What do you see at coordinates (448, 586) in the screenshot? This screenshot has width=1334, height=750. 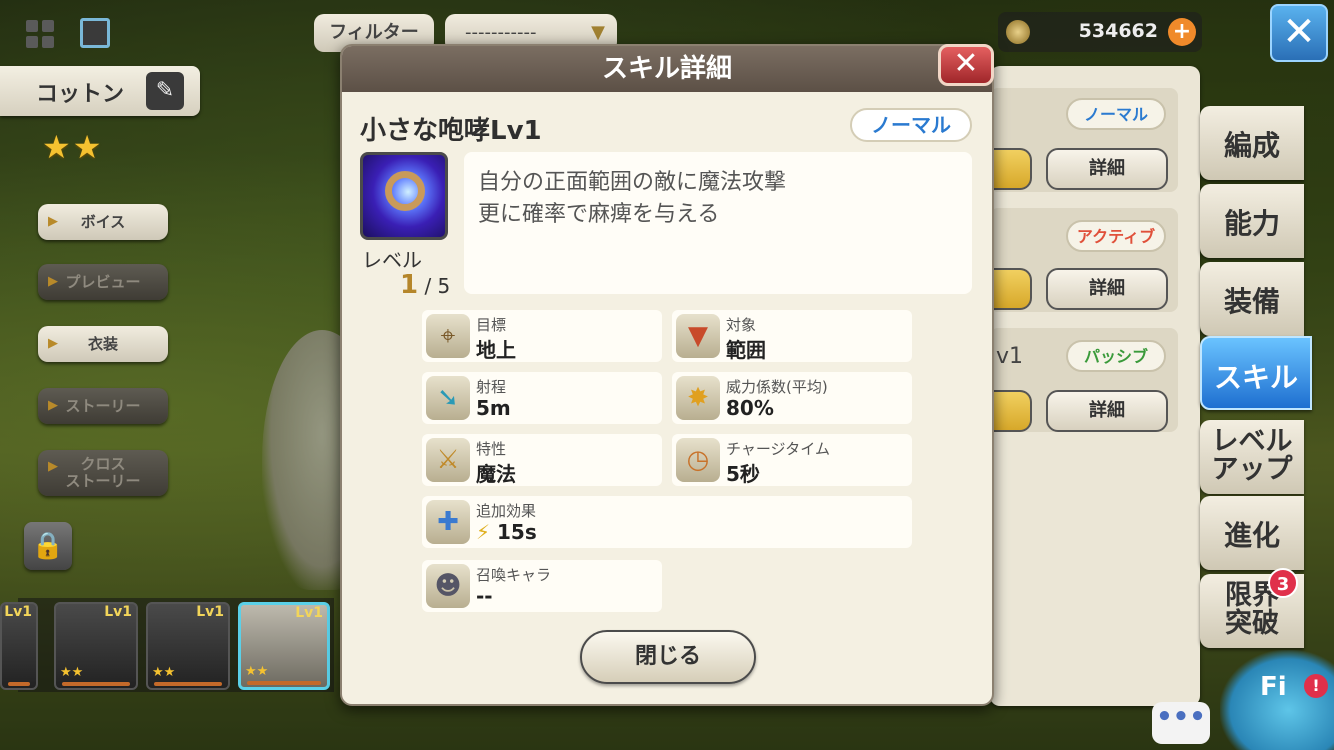 I see `summon-creature-icon: ☻` at bounding box center [448, 586].